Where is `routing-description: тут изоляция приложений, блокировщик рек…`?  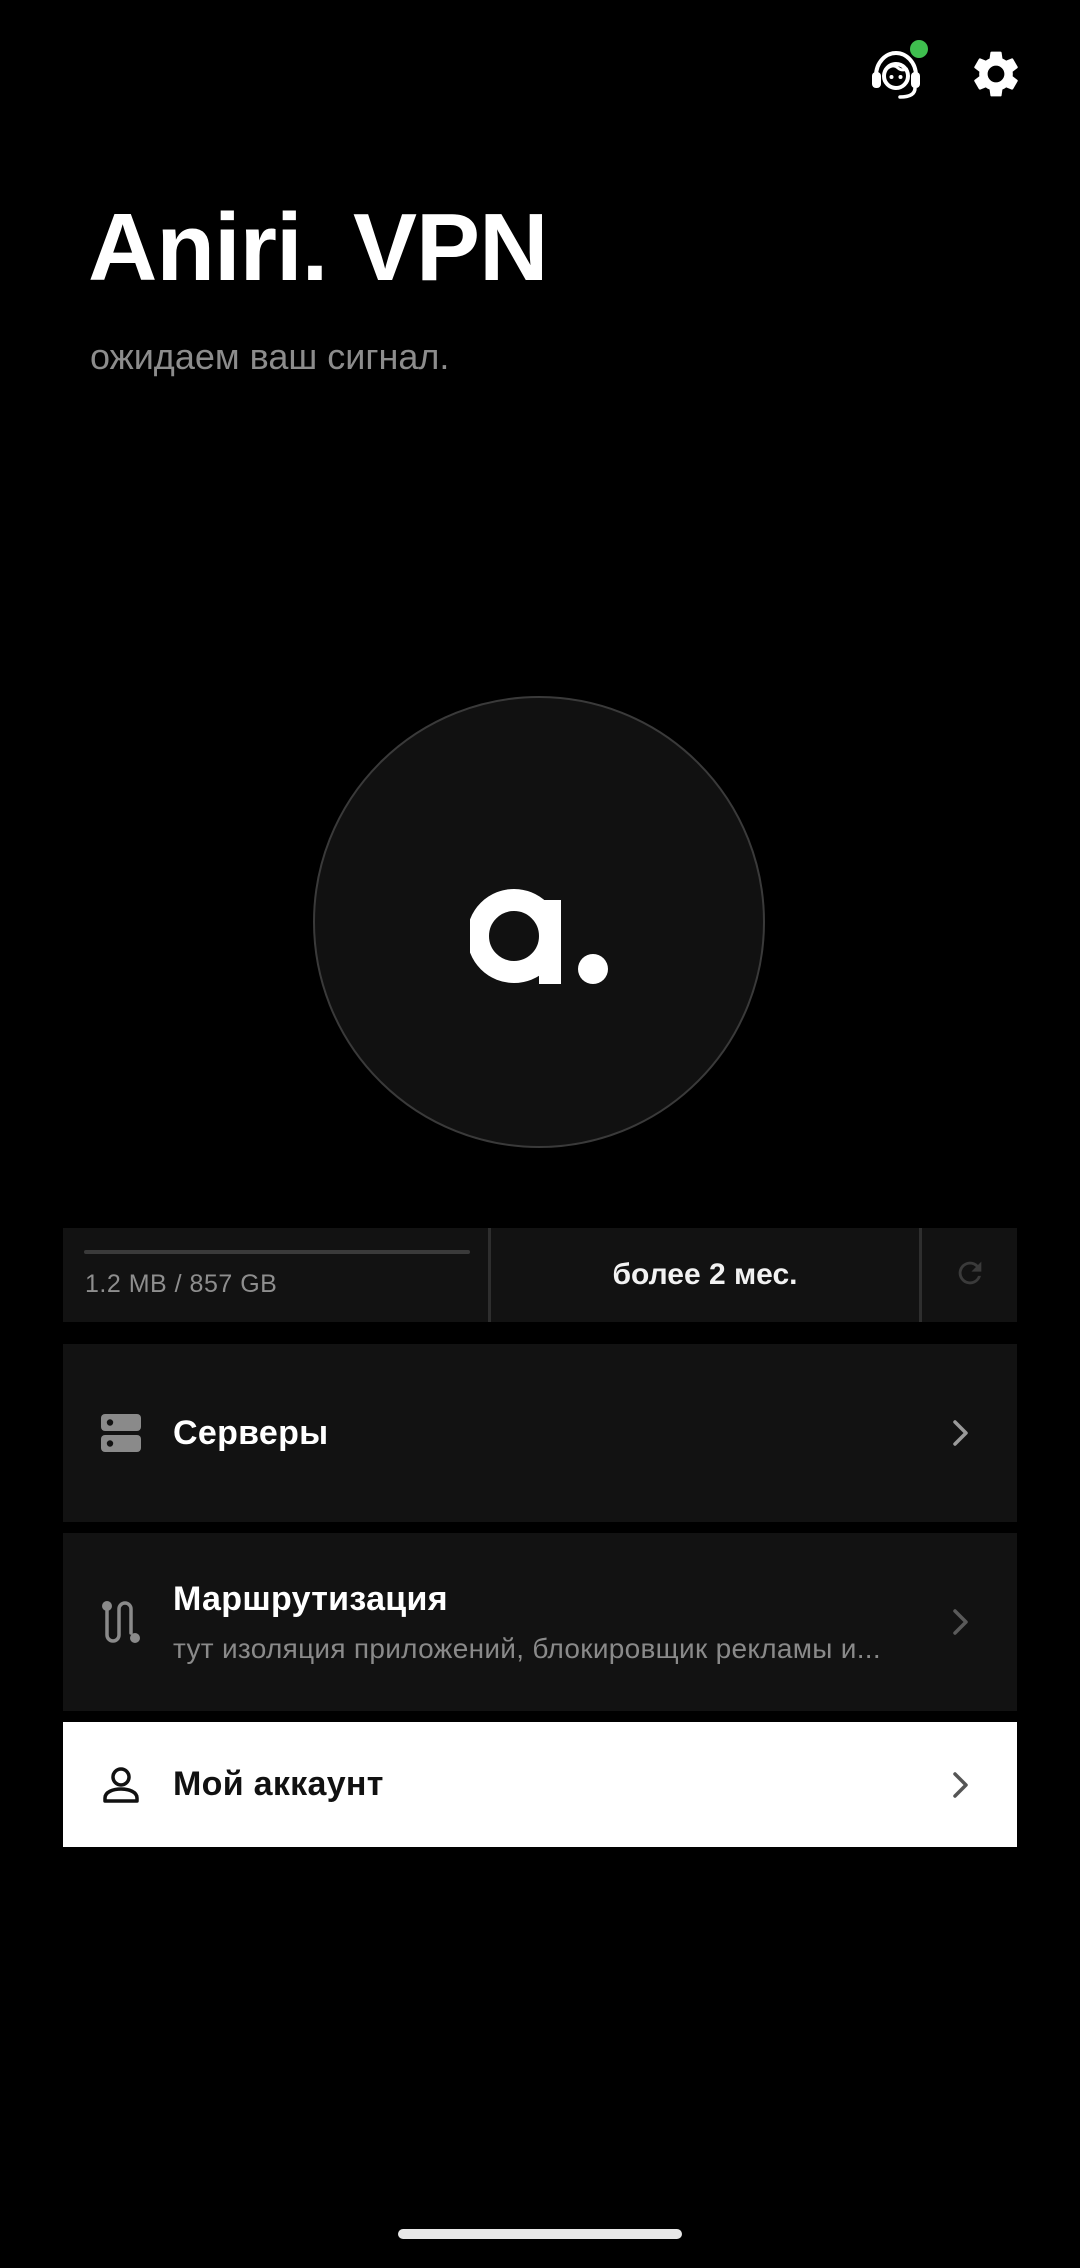 routing-description: тут изоляция приложений, блокировщик рек… is located at coordinates (527, 1648).